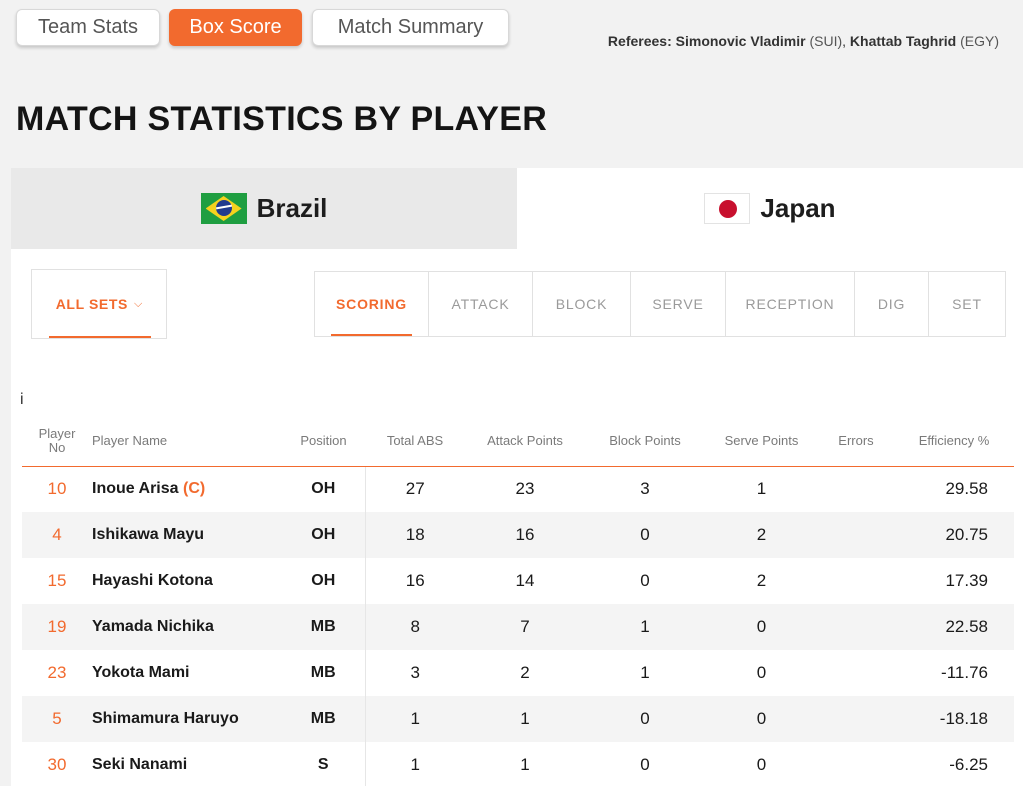  What do you see at coordinates (954, 627) in the screenshot?
I see `efficiency: 22.58` at bounding box center [954, 627].